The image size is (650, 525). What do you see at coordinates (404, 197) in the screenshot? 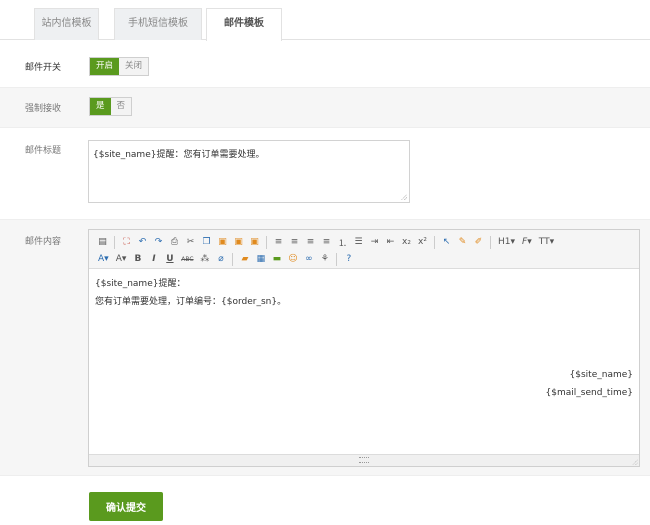
I see `resize-grip-icon` at bounding box center [404, 197].